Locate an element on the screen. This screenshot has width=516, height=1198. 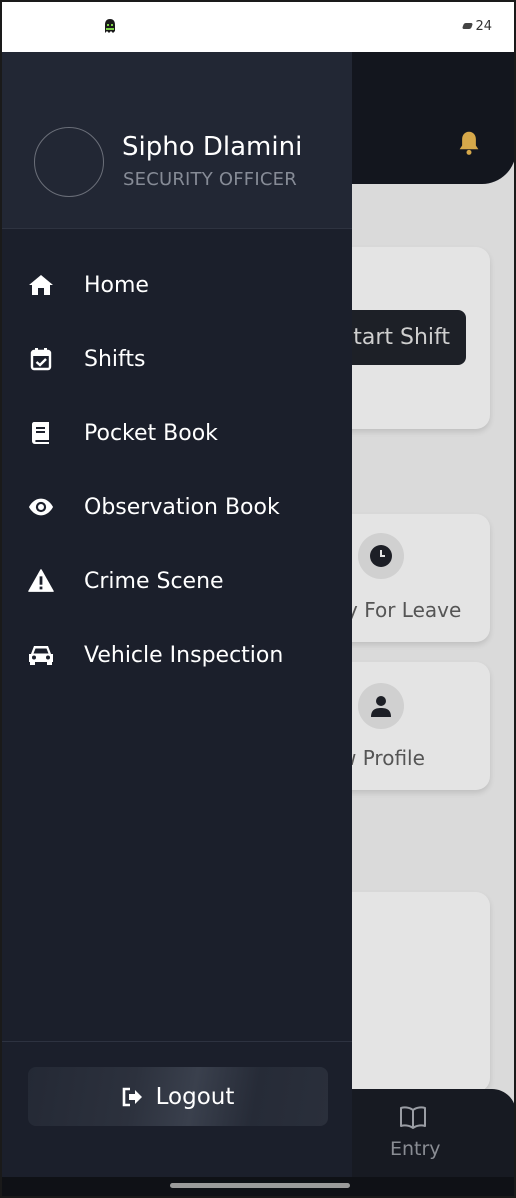
eye-icon is located at coordinates (41, 507).